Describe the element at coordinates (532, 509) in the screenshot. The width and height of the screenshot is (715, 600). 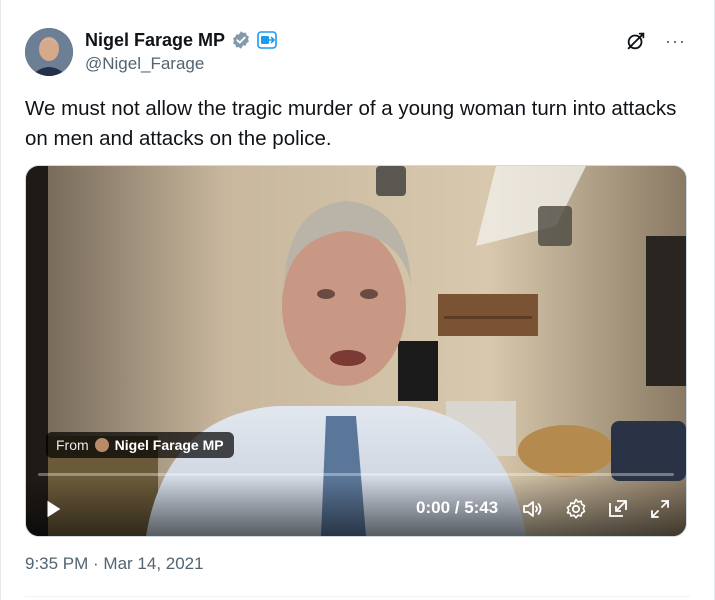
I see `volume-icon` at that location.